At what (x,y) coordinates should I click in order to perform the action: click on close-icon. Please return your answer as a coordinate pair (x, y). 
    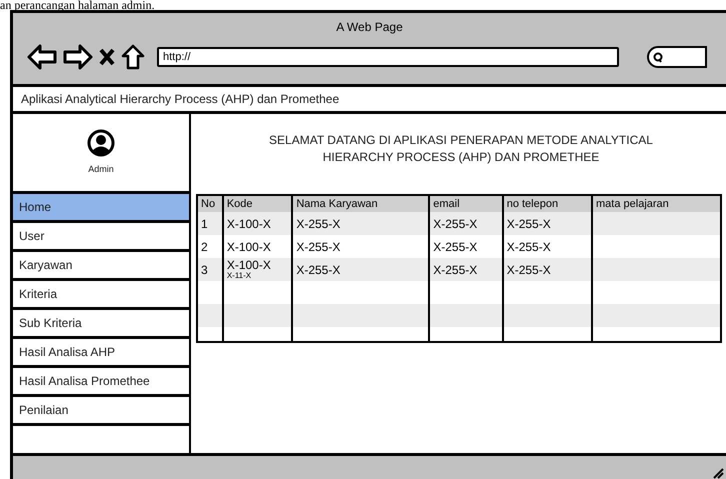
    Looking at the image, I should click on (107, 57).